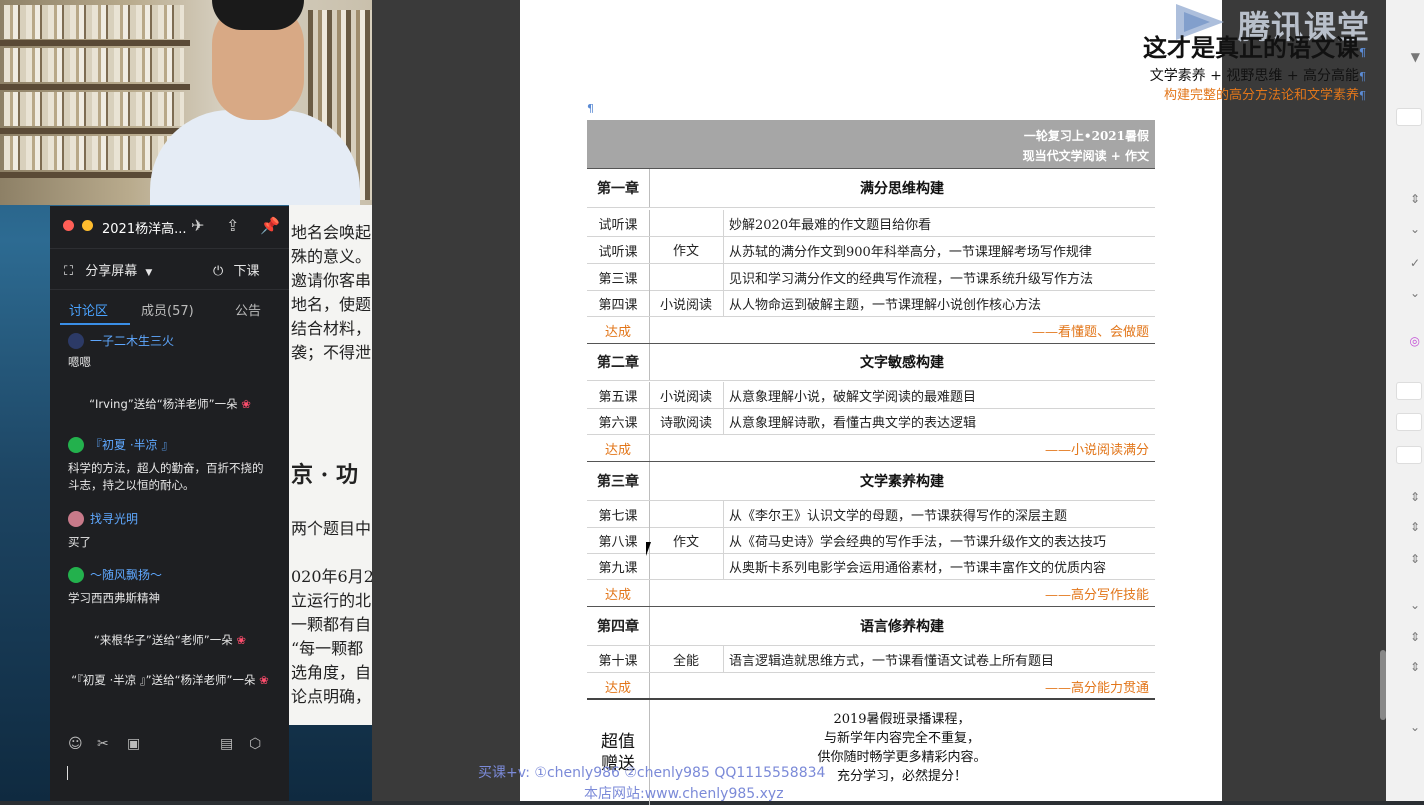 This screenshot has height=805, width=1424. What do you see at coordinates (685, 423) in the screenshot?
I see `lesson-type: 诗歌阅读` at bounding box center [685, 423].